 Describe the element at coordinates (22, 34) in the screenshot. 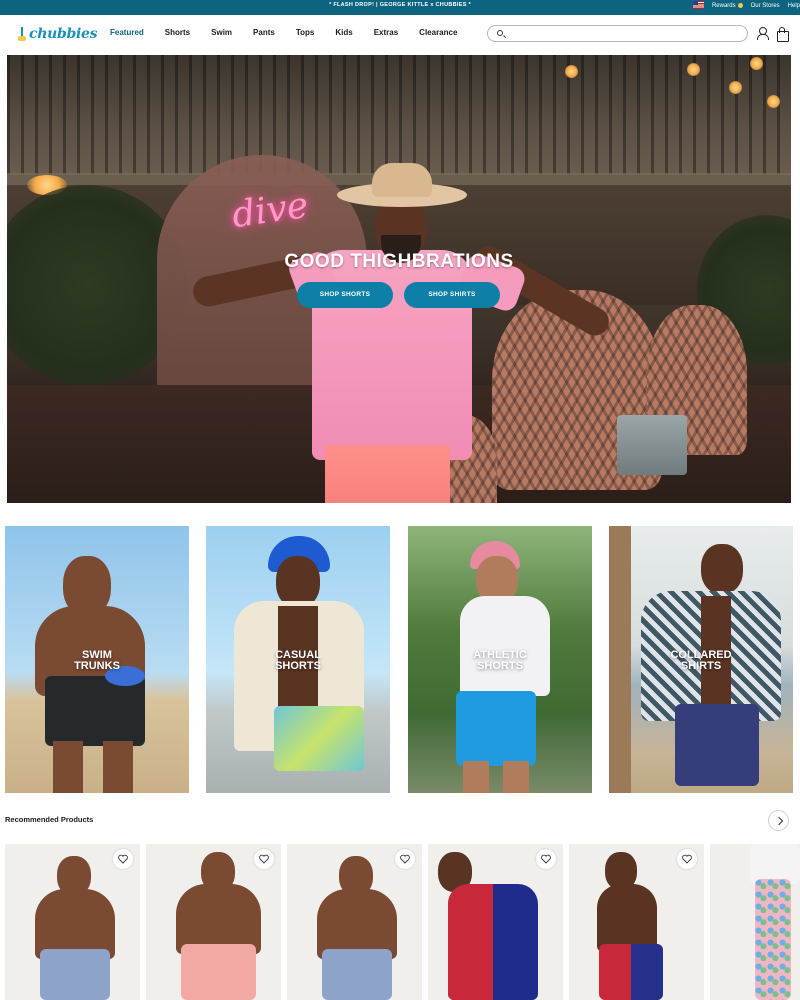

I see `logo-icon` at that location.